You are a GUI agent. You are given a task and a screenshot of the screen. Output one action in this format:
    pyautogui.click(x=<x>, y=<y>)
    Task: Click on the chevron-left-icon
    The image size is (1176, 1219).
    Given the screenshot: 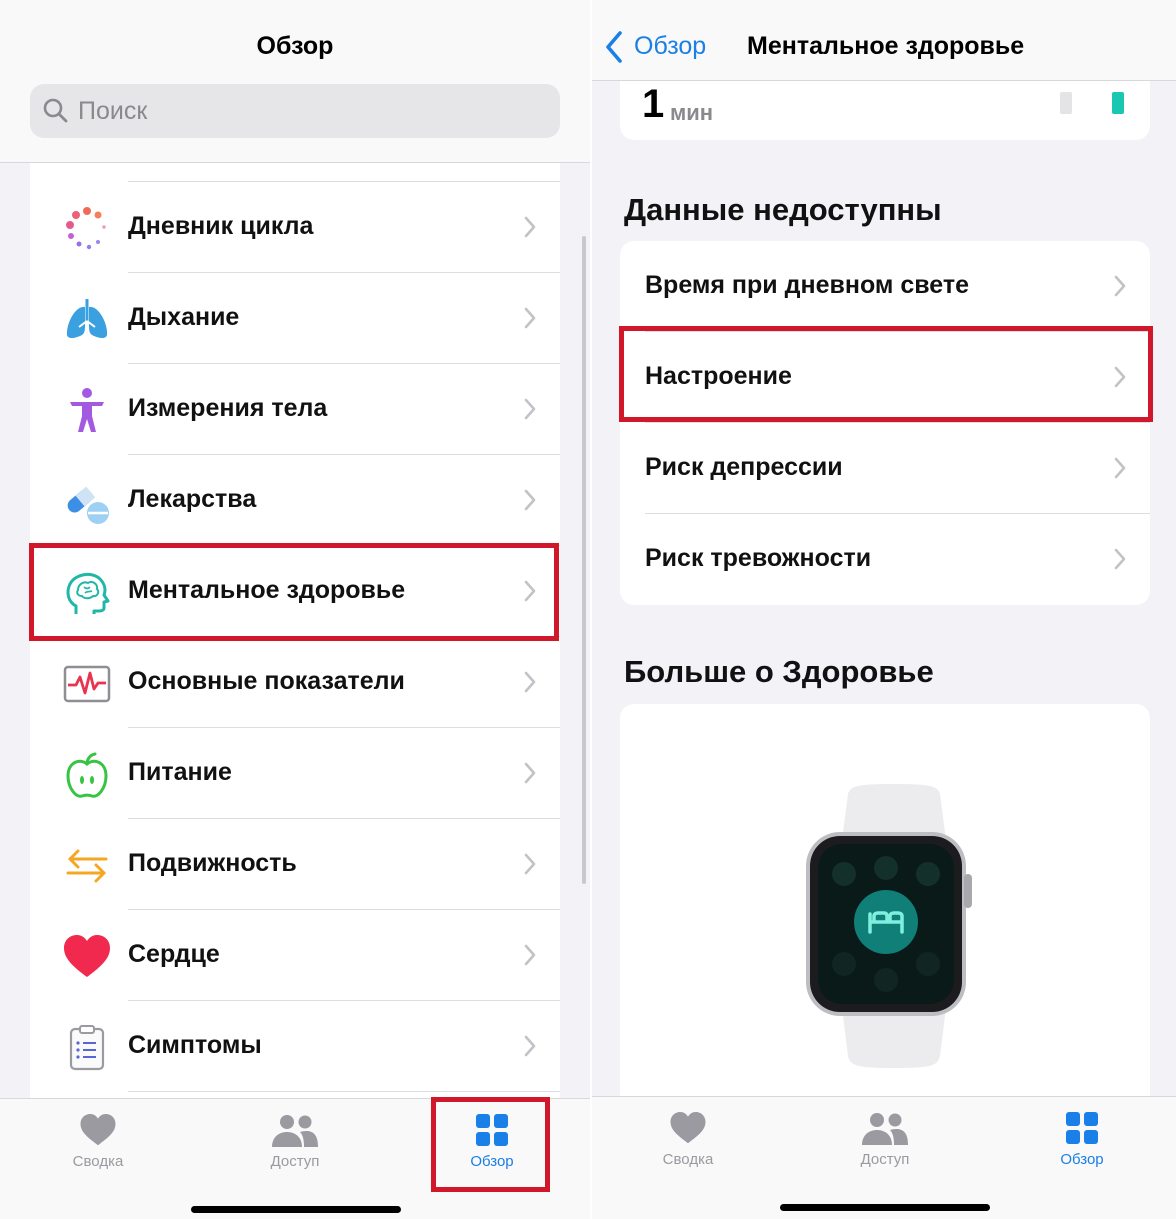 What is the action you would take?
    pyautogui.click(x=614, y=47)
    